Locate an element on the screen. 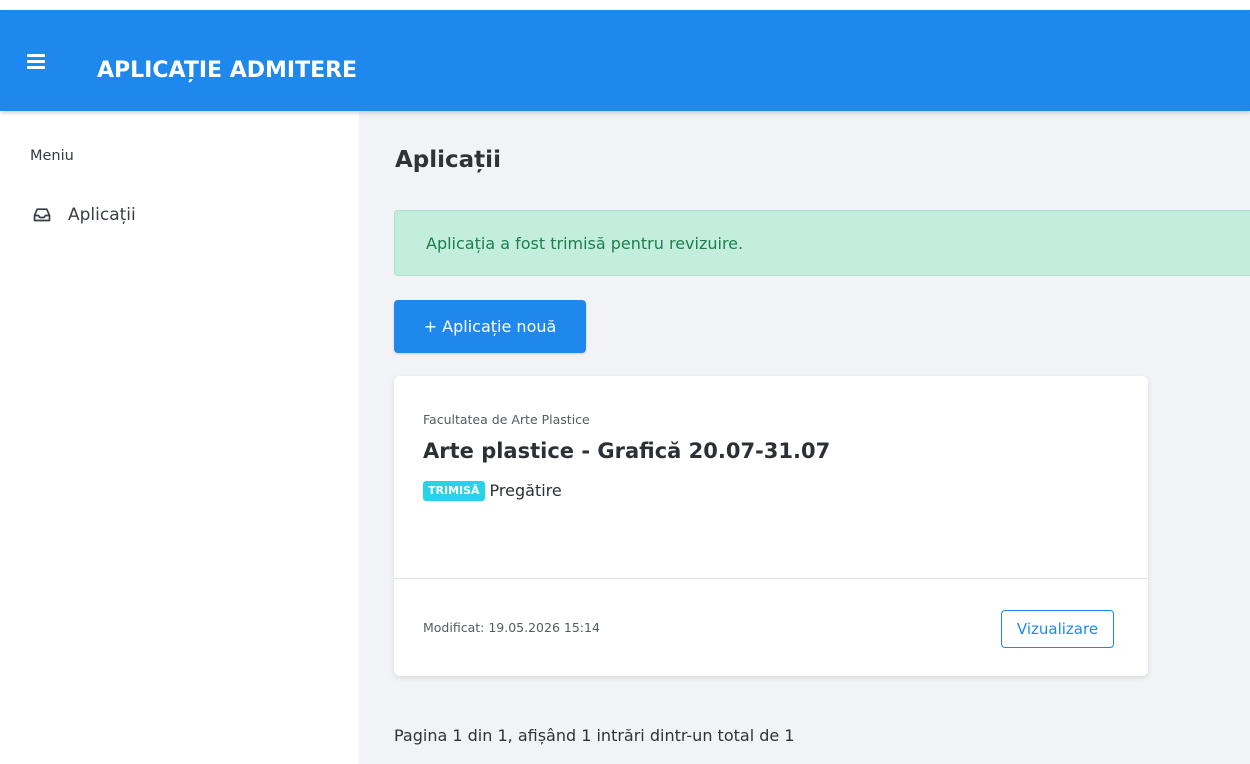 This screenshot has width=1250, height=764. stage-label: Pregătire is located at coordinates (525, 490).